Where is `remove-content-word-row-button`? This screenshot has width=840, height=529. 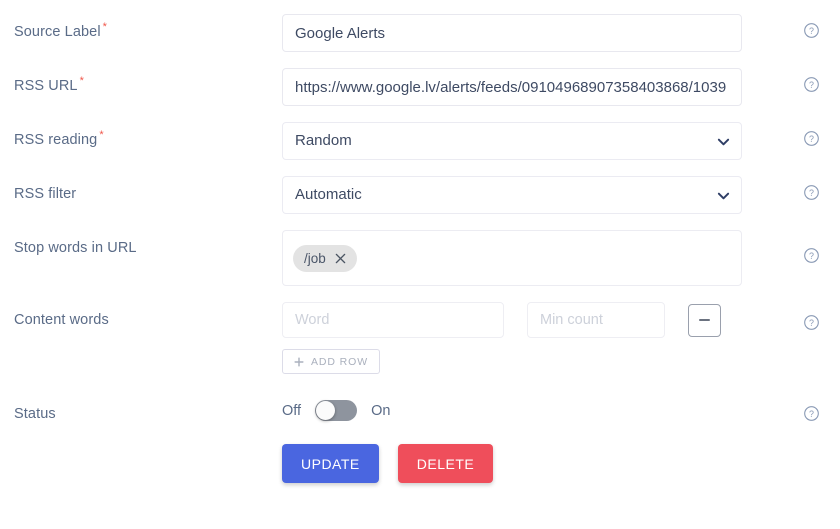
remove-content-word-row-button is located at coordinates (704, 320).